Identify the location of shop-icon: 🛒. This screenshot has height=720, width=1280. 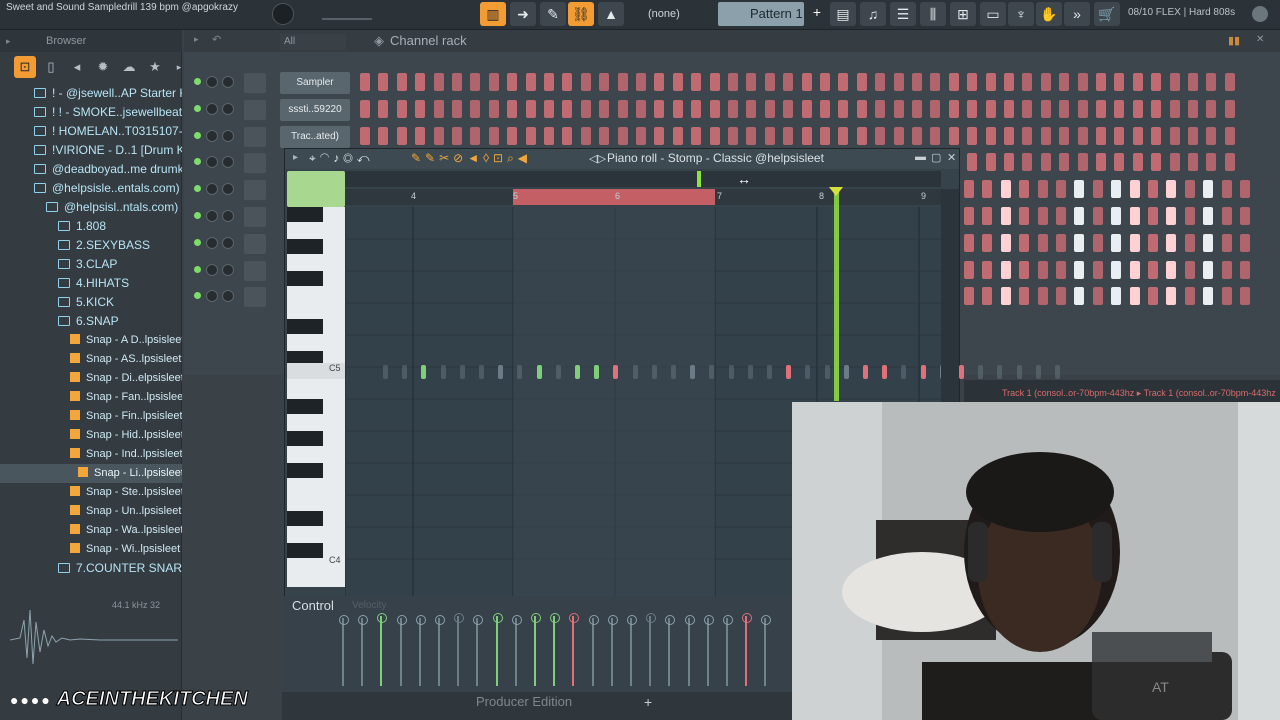
(1107, 14).